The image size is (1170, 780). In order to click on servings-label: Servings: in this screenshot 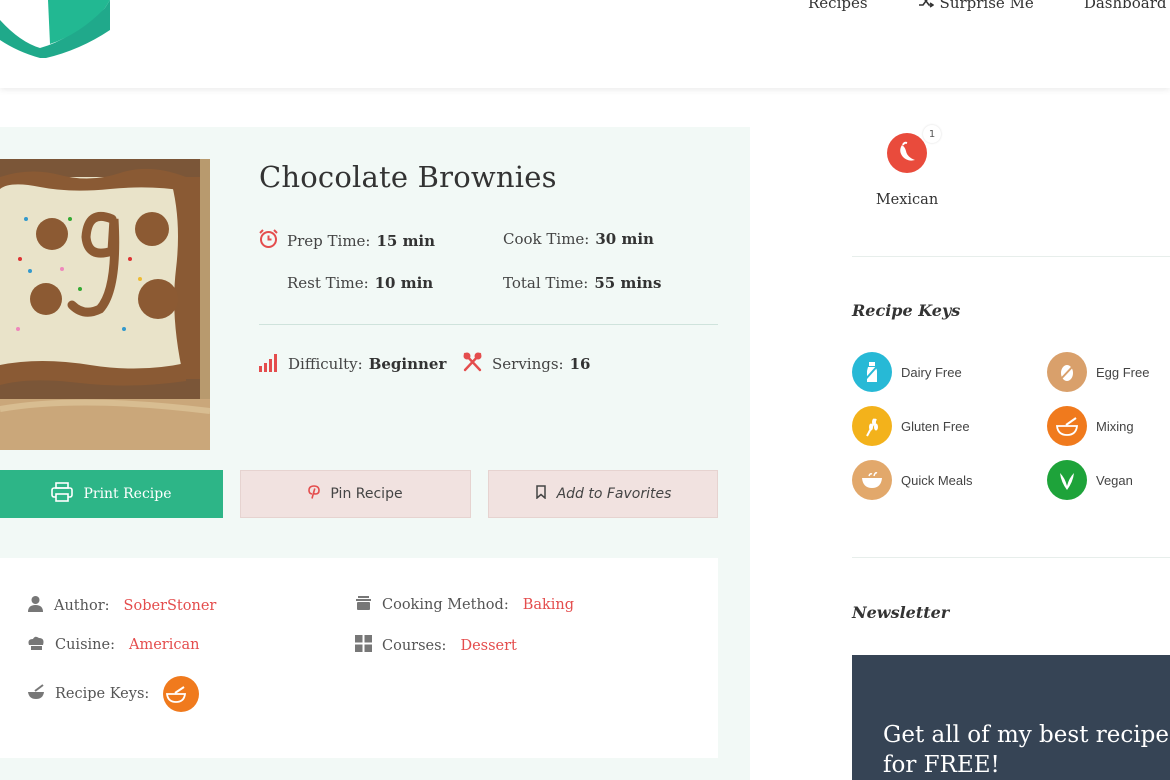, I will do `click(528, 364)`.